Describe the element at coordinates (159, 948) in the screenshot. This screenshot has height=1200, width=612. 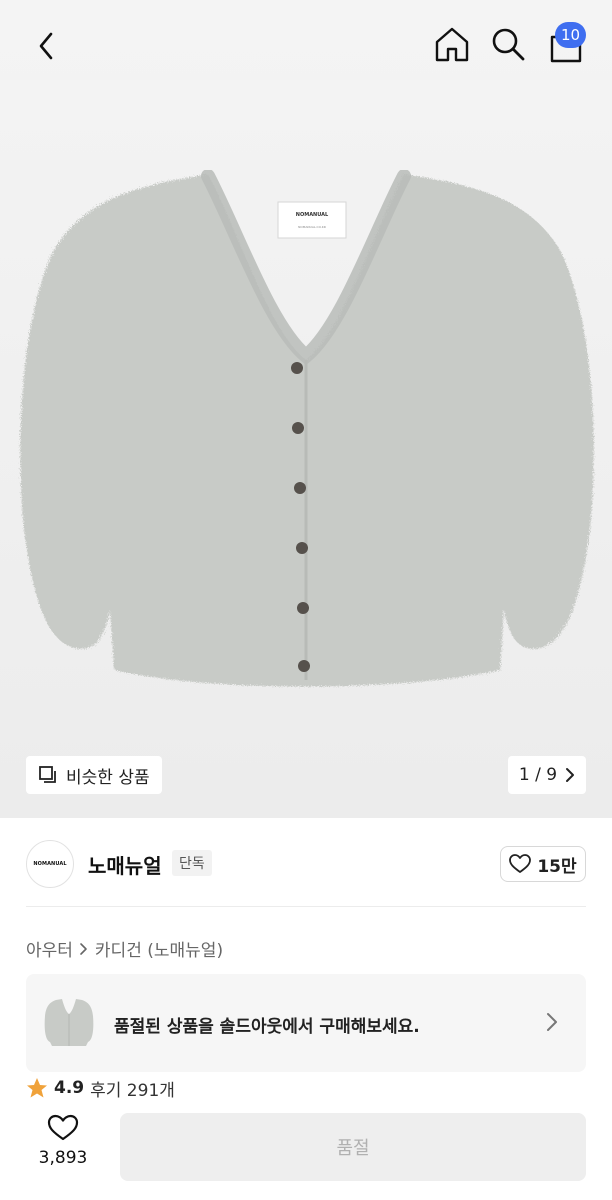
I see `breadcrumb-subcategory: 카디건 (노매뉴얼)` at that location.